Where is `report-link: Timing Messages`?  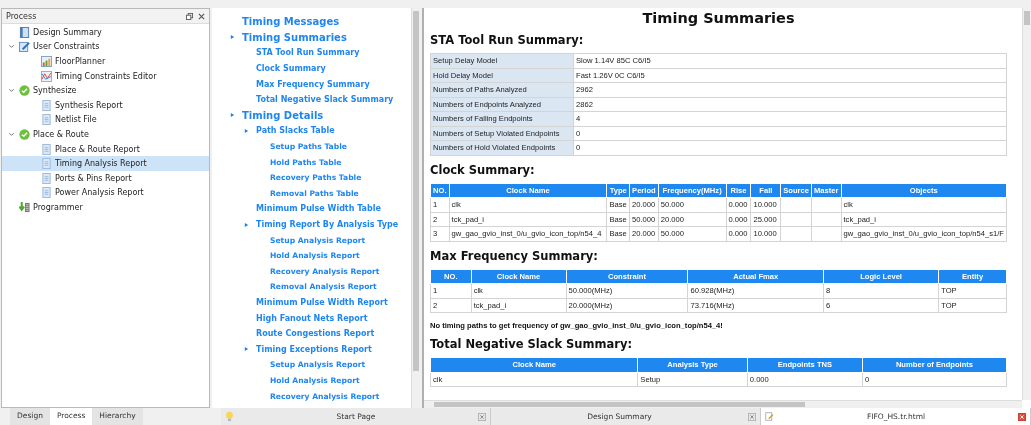 report-link: Timing Messages is located at coordinates (291, 22).